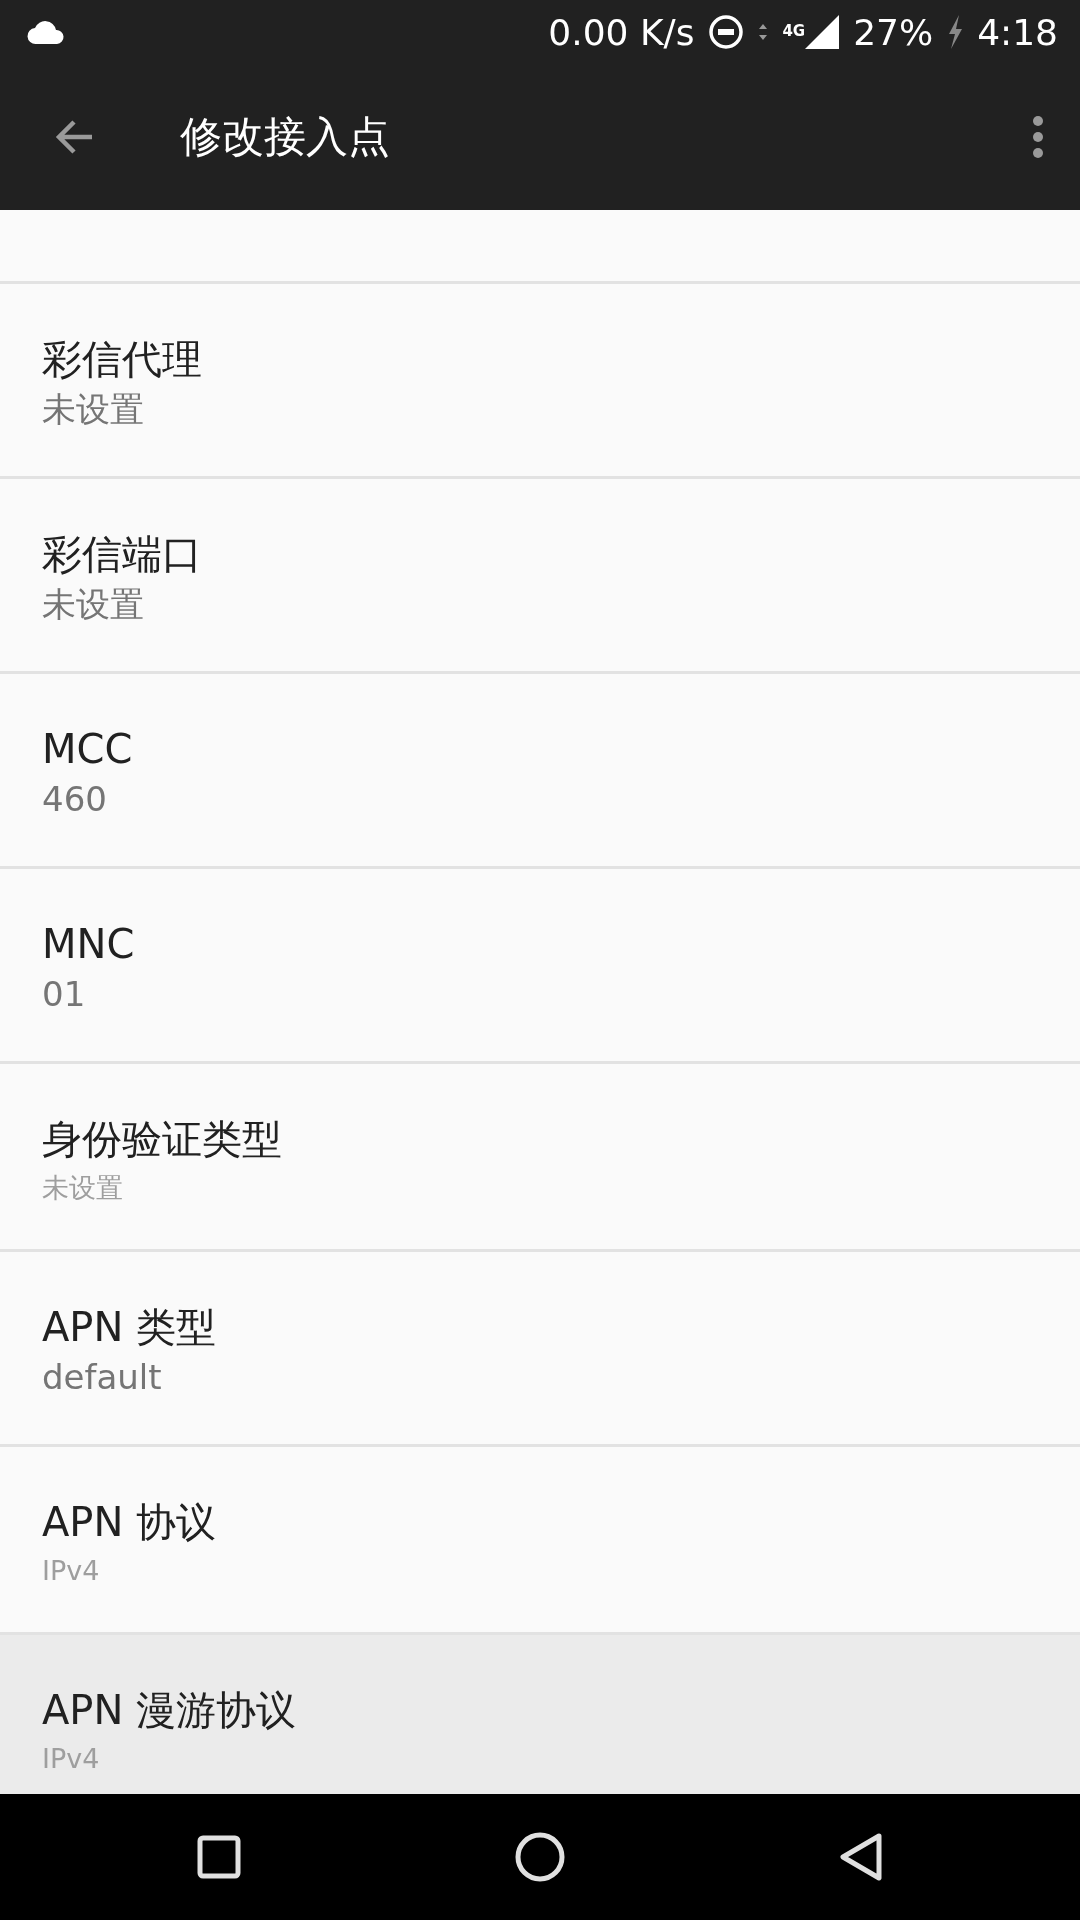  Describe the element at coordinates (540, 771) in the screenshot. I see `settings-row: MCC 460` at that location.